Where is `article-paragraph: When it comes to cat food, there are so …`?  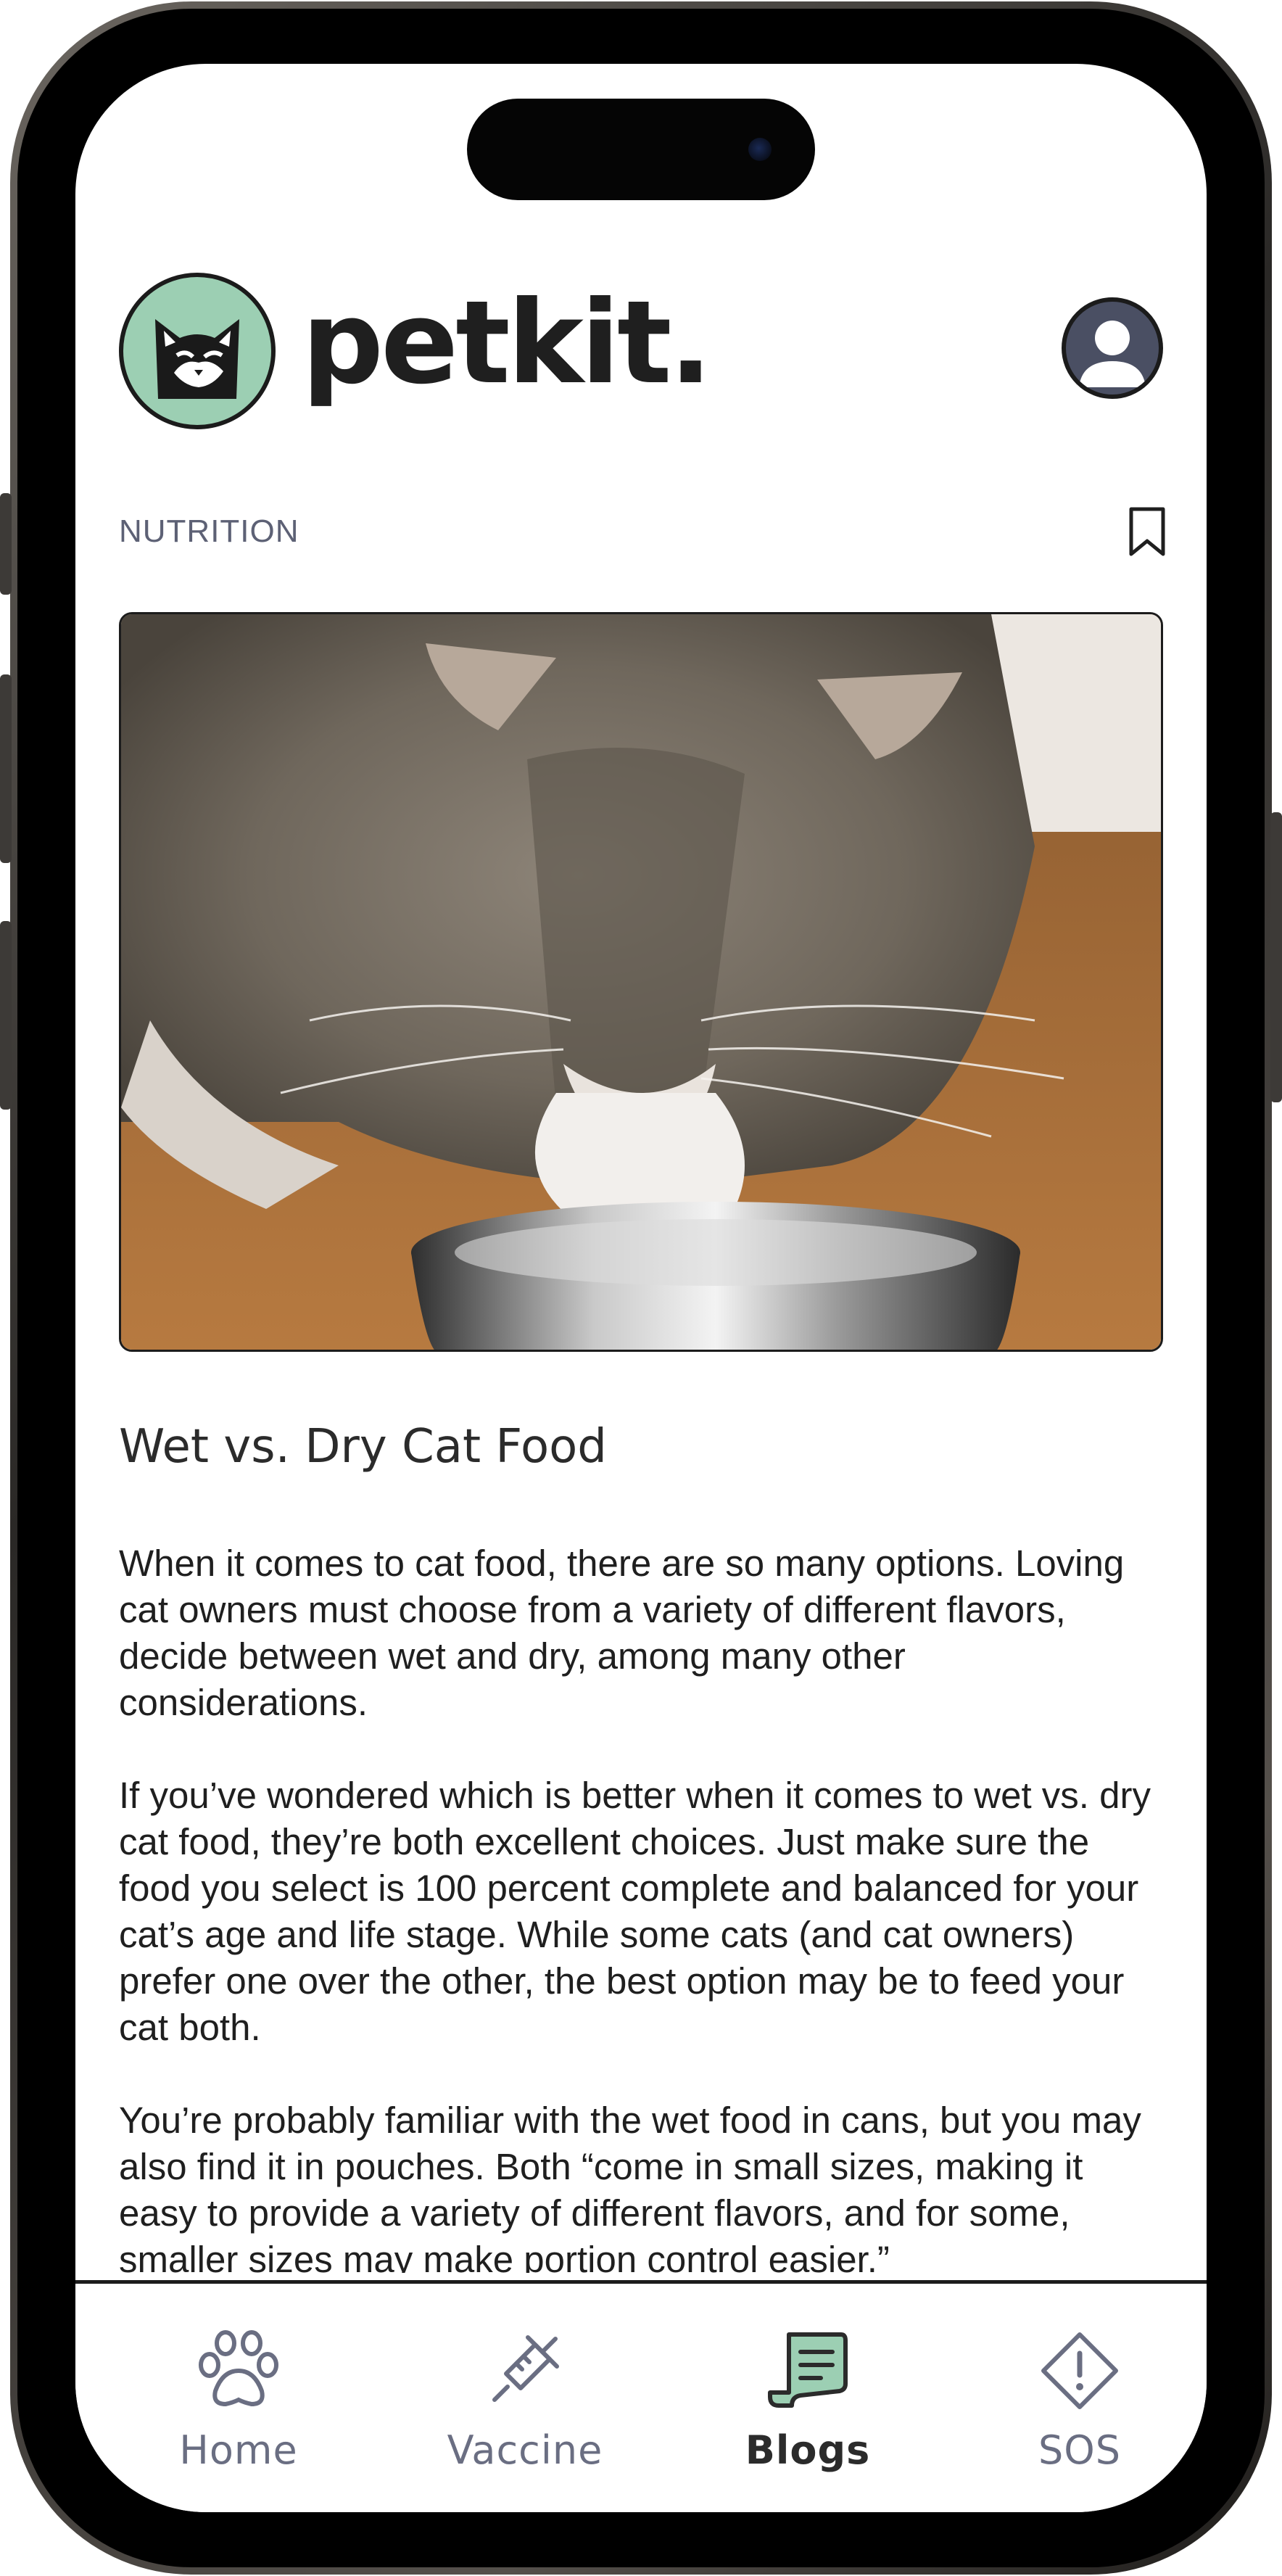 article-paragraph: When it comes to cat food, there are so … is located at coordinates (622, 1633).